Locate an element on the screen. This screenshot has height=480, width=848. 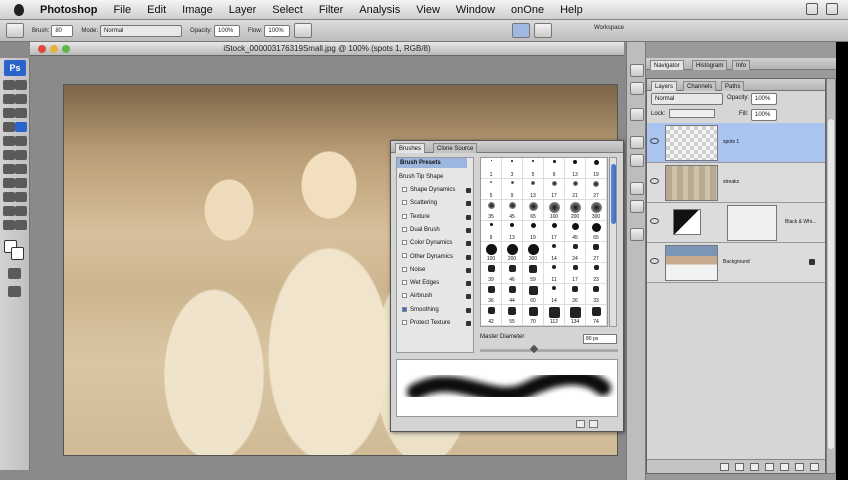
brush-option-item: Smoothing is located at coordinates (435, 310).